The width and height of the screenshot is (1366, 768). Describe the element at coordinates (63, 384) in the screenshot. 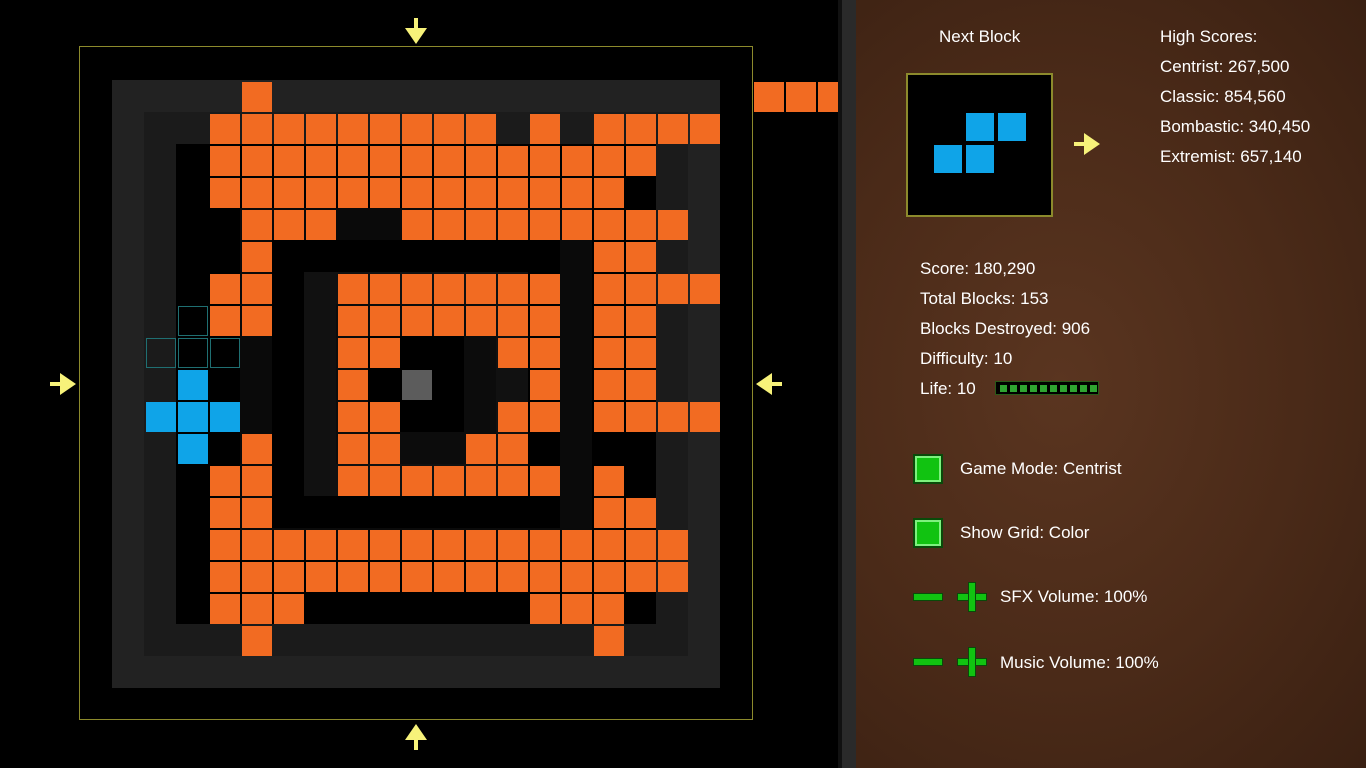

I see `arrow-right-icon` at that location.